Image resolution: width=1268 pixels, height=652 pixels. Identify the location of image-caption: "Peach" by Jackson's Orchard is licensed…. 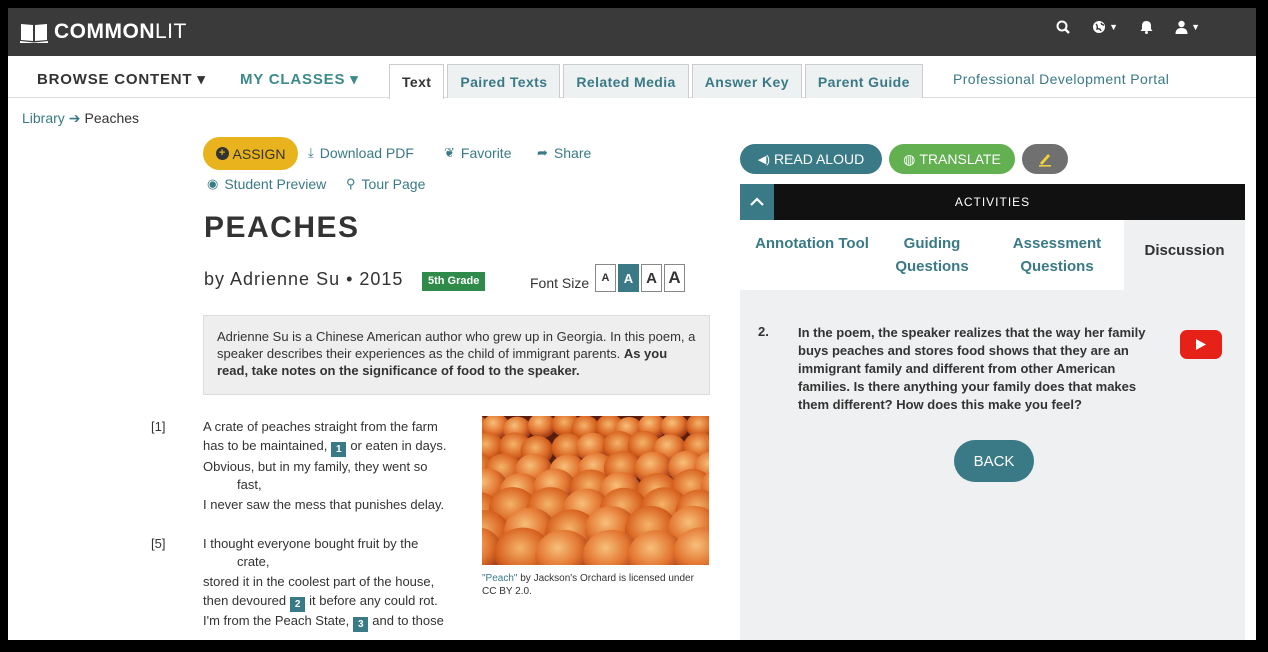
(595, 585).